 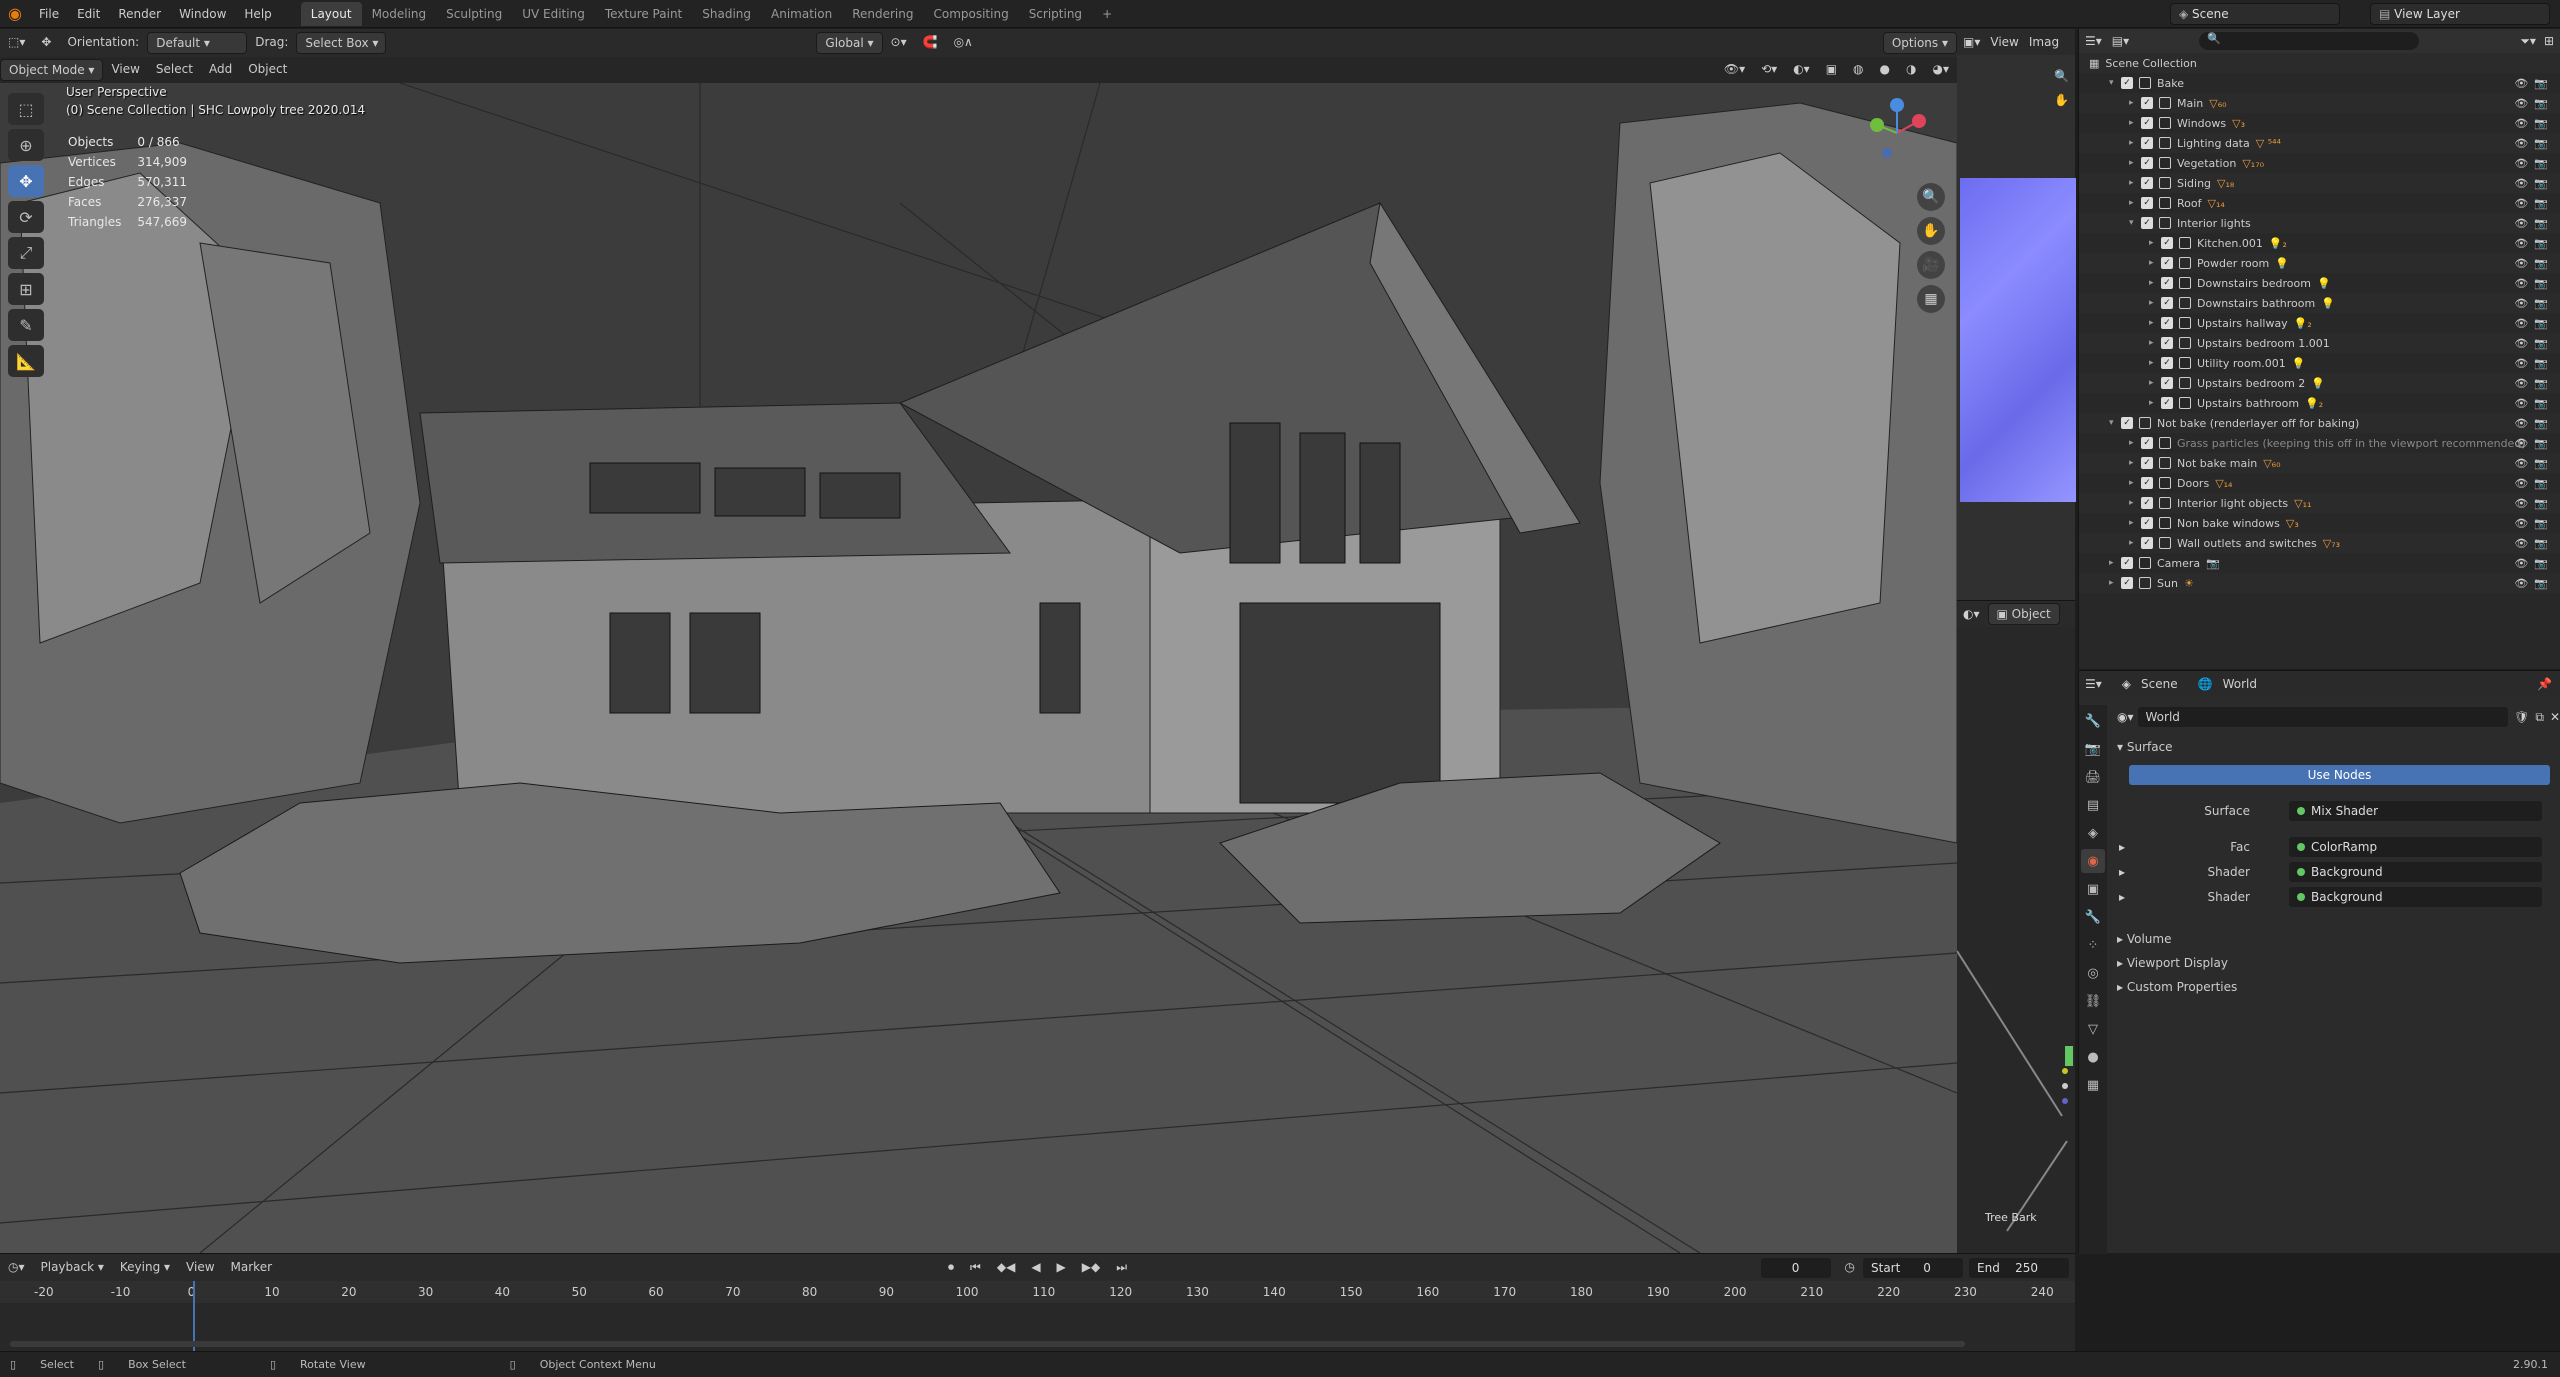 I want to click on outliner-item: ▸ ✓ Siding ▽₁₈ 👁📷, so click(x=2319, y=183).